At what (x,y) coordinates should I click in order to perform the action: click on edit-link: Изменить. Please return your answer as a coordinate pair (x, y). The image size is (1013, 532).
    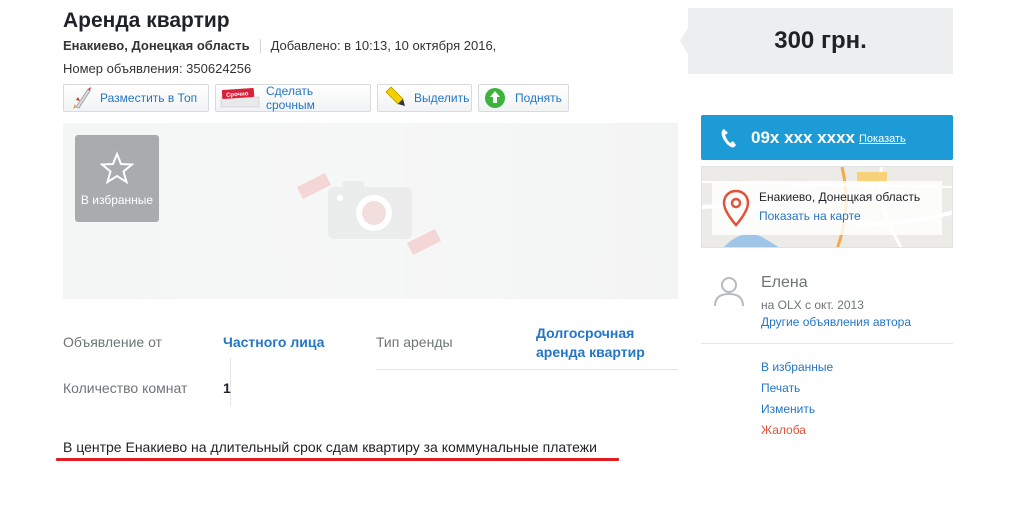
    Looking at the image, I should click on (797, 409).